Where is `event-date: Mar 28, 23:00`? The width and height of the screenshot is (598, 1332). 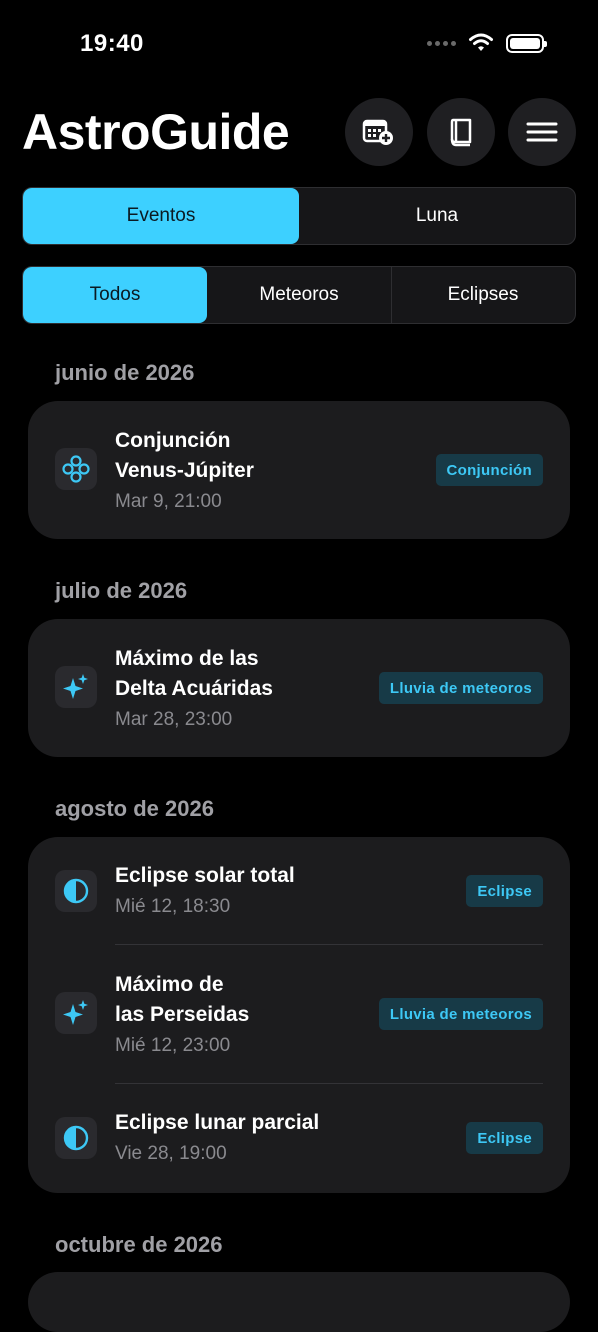 event-date: Mar 28, 23:00 is located at coordinates (174, 719).